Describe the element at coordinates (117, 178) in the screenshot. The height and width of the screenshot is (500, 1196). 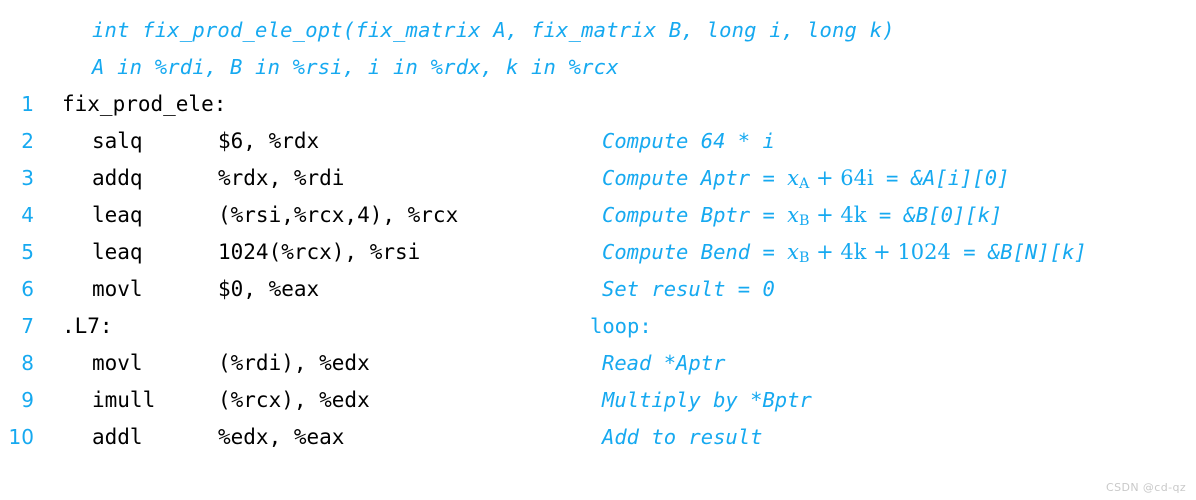
I see `code-mnemonic: addq` at that location.